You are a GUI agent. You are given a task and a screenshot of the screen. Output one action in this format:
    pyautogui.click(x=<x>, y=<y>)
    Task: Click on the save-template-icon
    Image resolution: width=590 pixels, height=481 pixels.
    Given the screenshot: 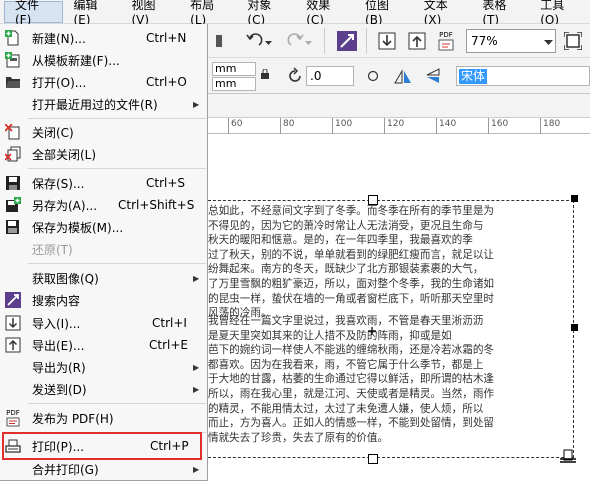 What is the action you would take?
    pyautogui.click(x=13, y=227)
    